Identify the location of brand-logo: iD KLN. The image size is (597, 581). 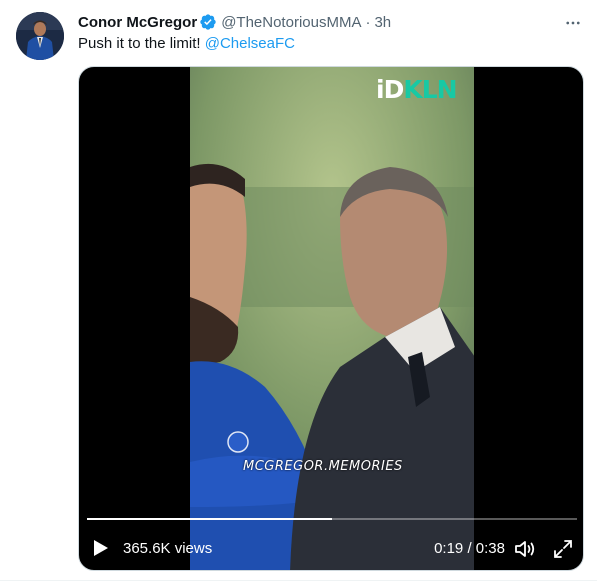
(417, 89).